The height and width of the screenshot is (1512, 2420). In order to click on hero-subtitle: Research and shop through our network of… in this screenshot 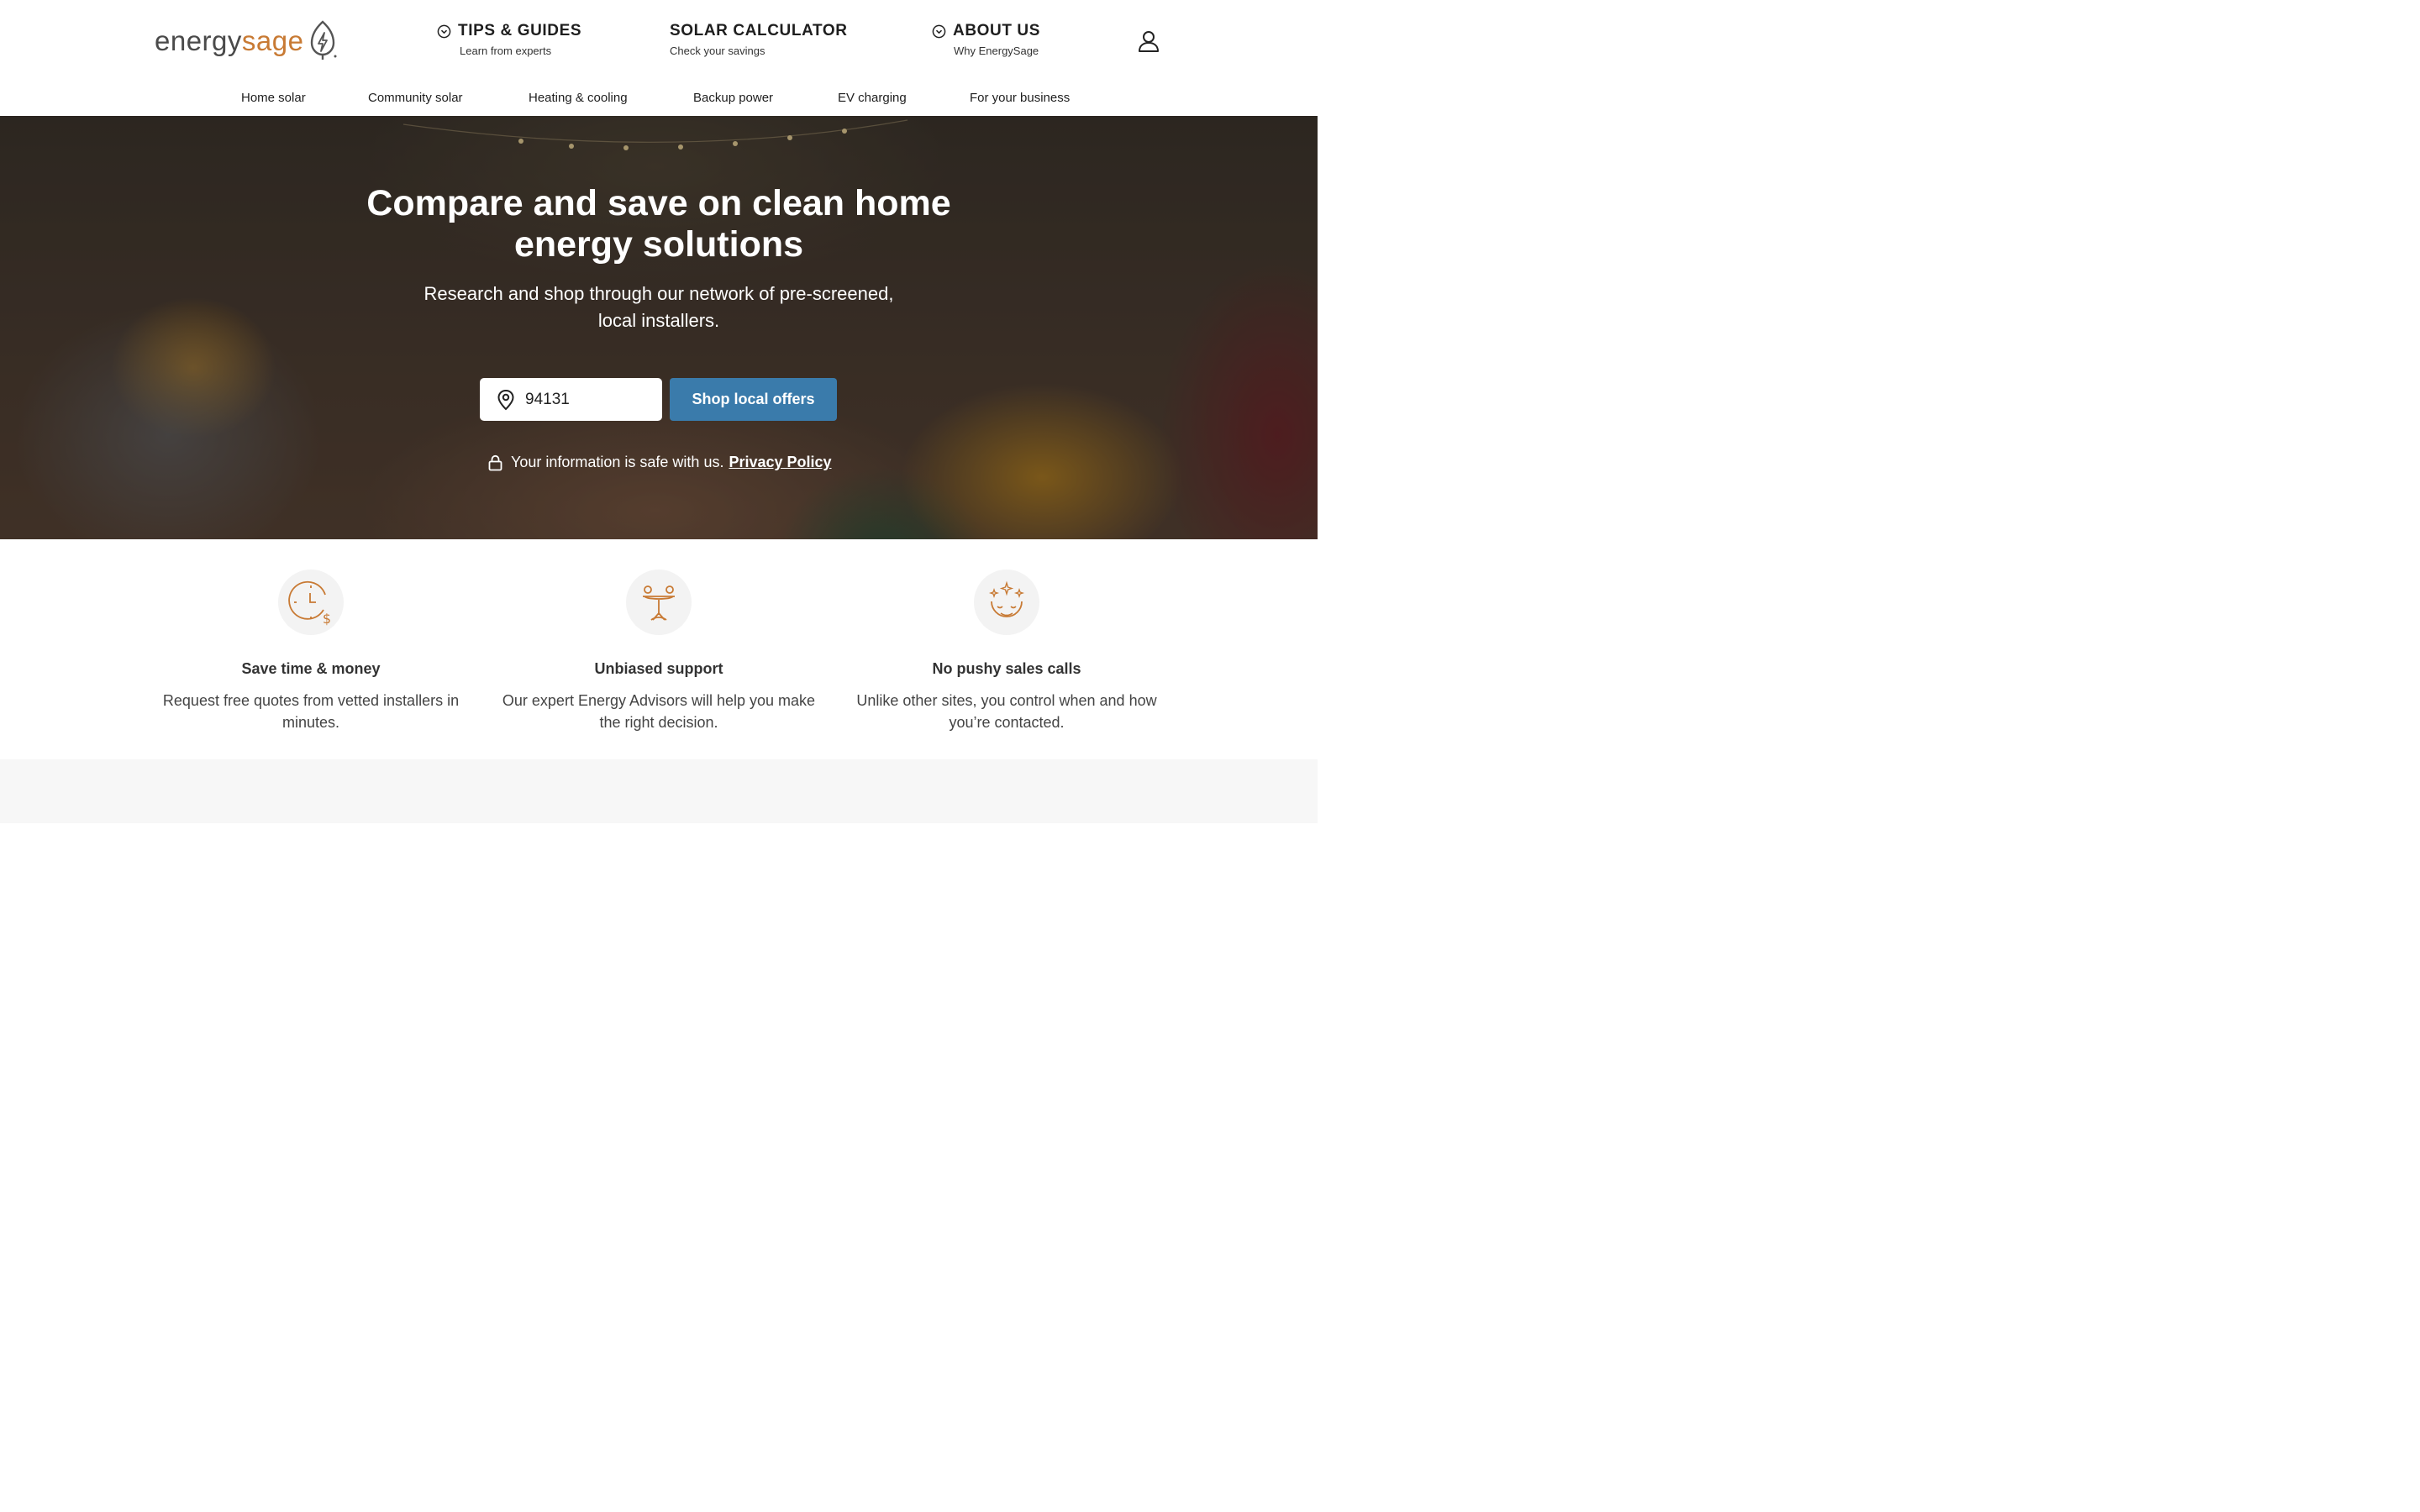, I will do `click(659, 307)`.